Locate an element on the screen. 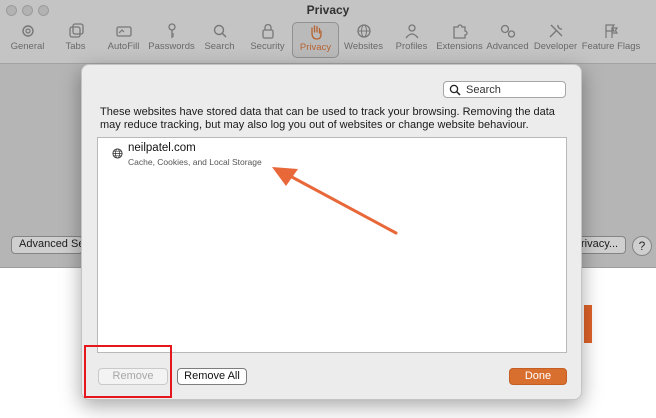 This screenshot has width=656, height=418. remove-all-button: Remove All is located at coordinates (212, 376).